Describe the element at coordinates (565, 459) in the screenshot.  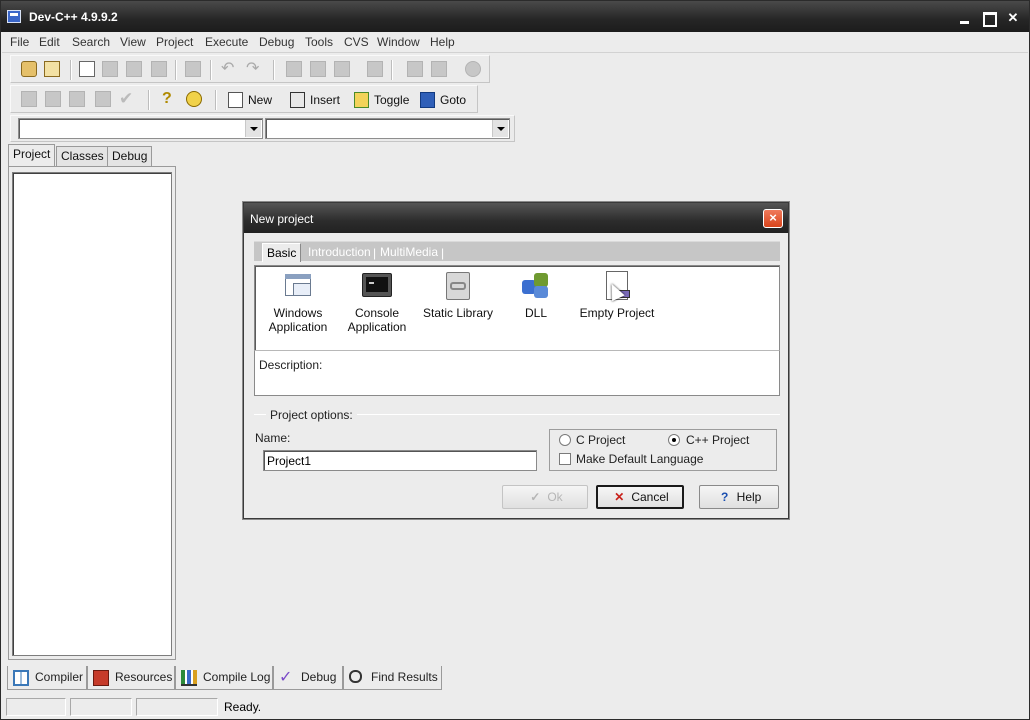
I see `make-default-language-checkbox` at that location.